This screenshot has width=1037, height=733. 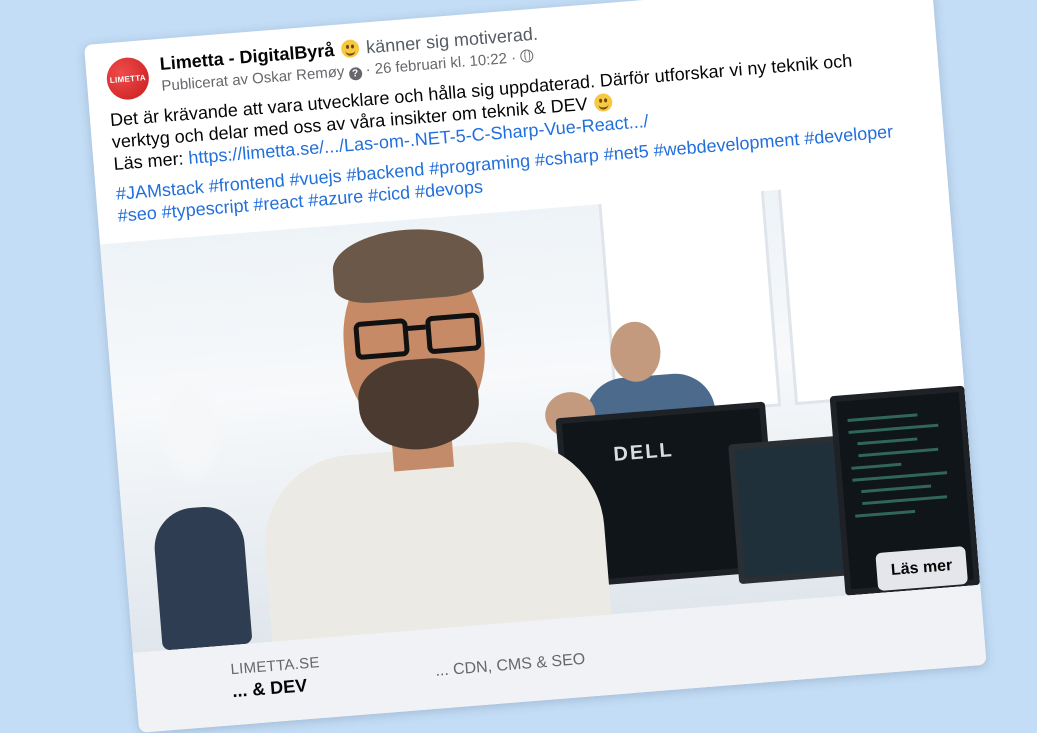 I want to click on read-more-button: Läs mer, so click(x=922, y=568).